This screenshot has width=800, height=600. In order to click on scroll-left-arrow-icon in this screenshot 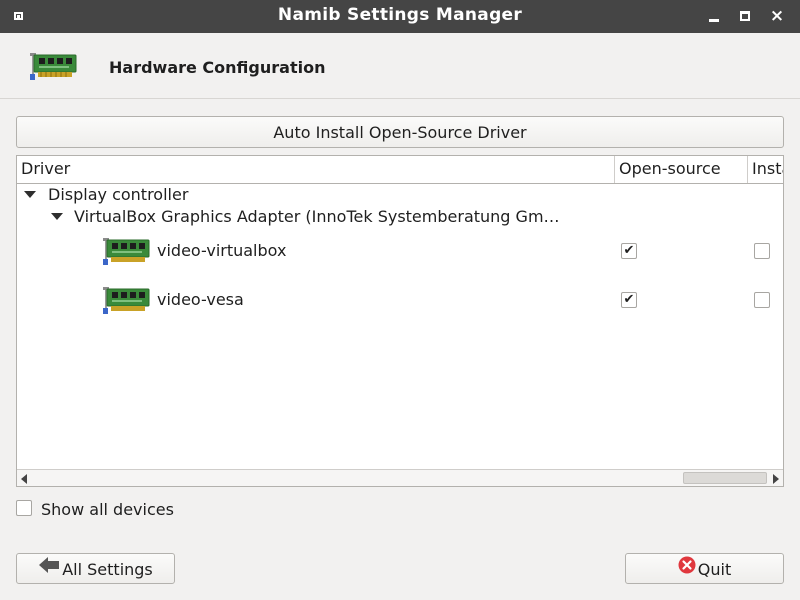, I will do `click(24, 479)`.